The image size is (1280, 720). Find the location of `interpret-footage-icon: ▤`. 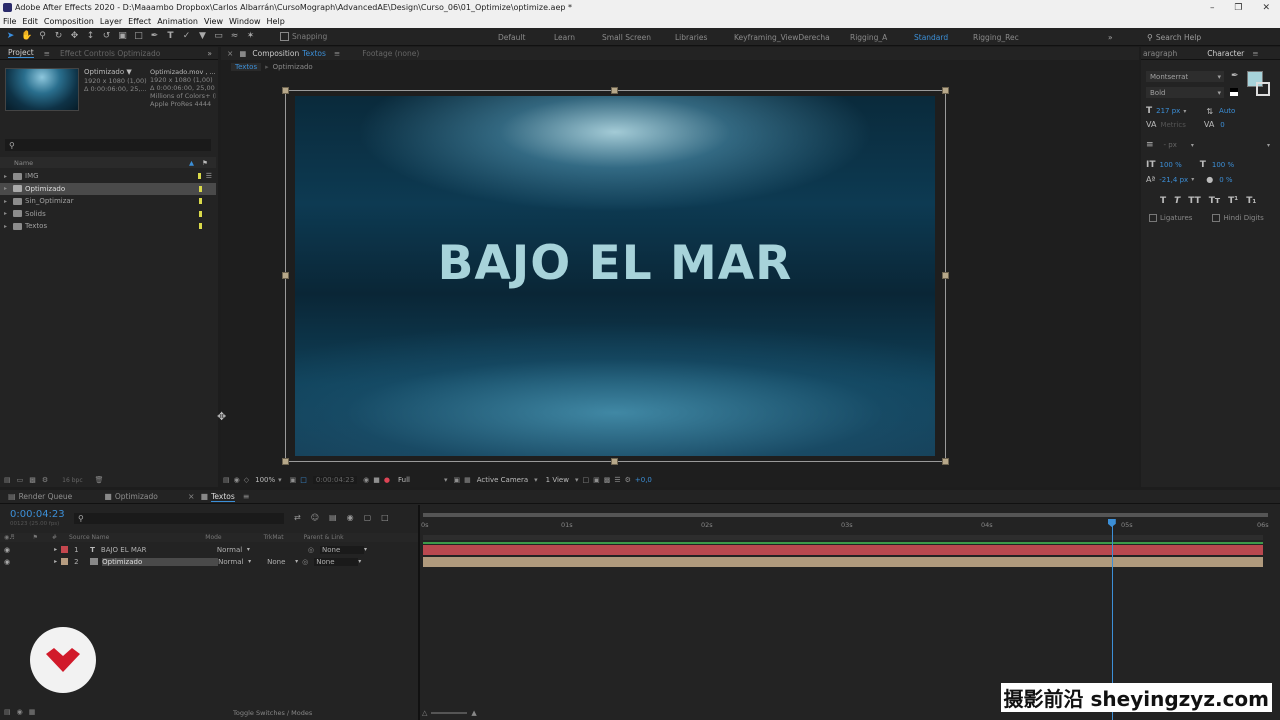

interpret-footage-icon: ▤ is located at coordinates (7, 480).